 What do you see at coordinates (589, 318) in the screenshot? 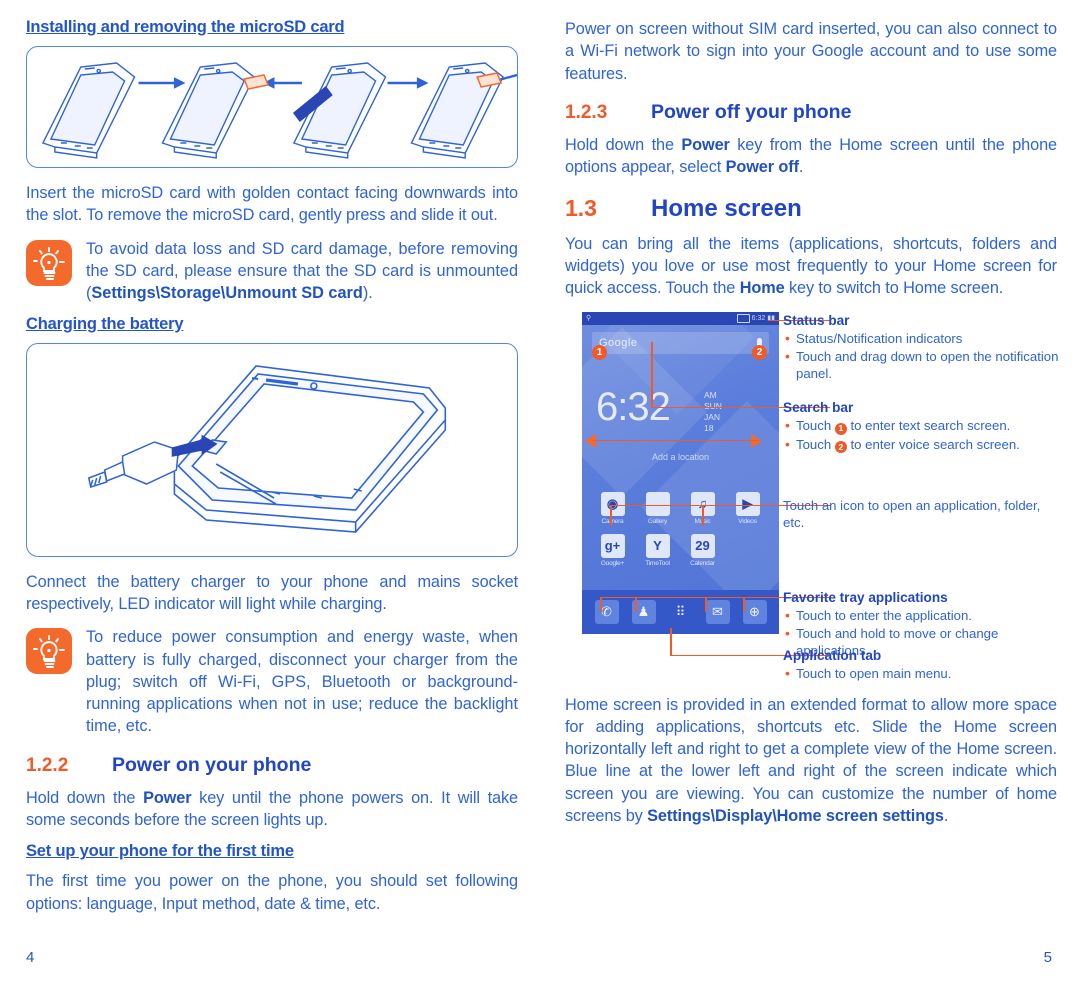
I see `usb-icon: ⚲` at bounding box center [589, 318].